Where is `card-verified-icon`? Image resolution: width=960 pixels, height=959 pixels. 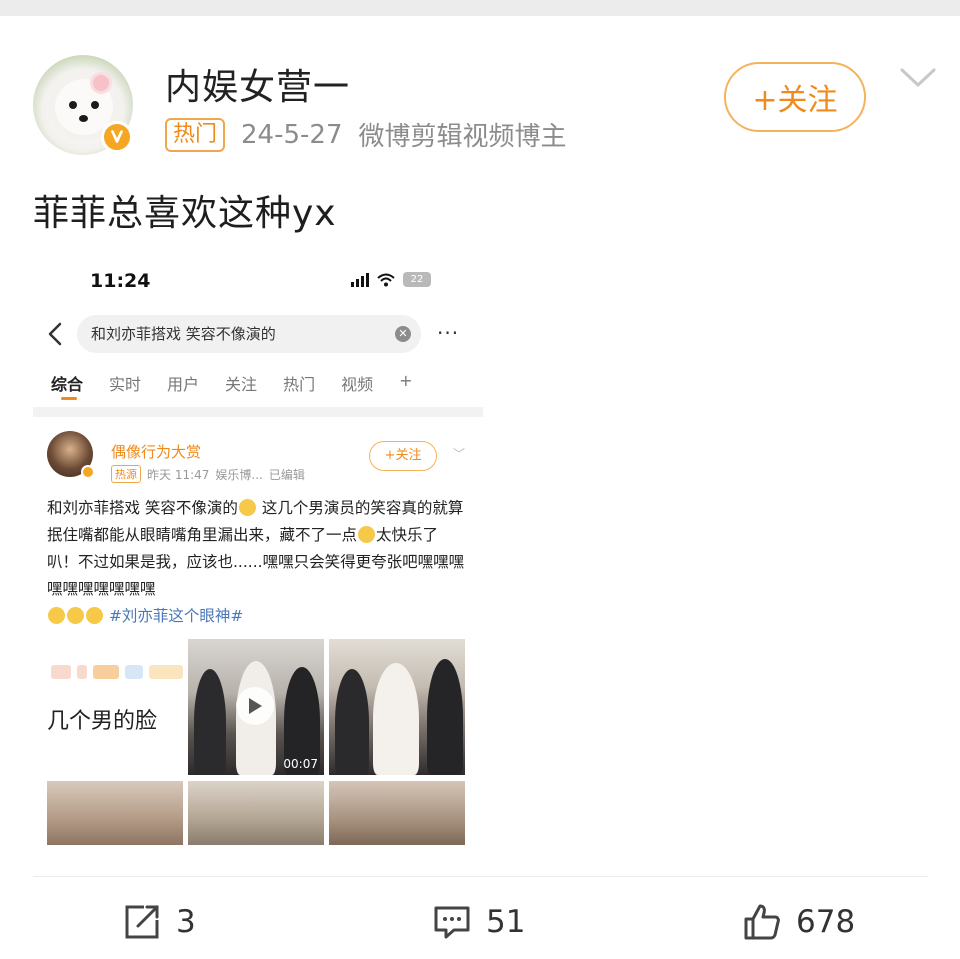
card-verified-icon is located at coordinates (88, 472).